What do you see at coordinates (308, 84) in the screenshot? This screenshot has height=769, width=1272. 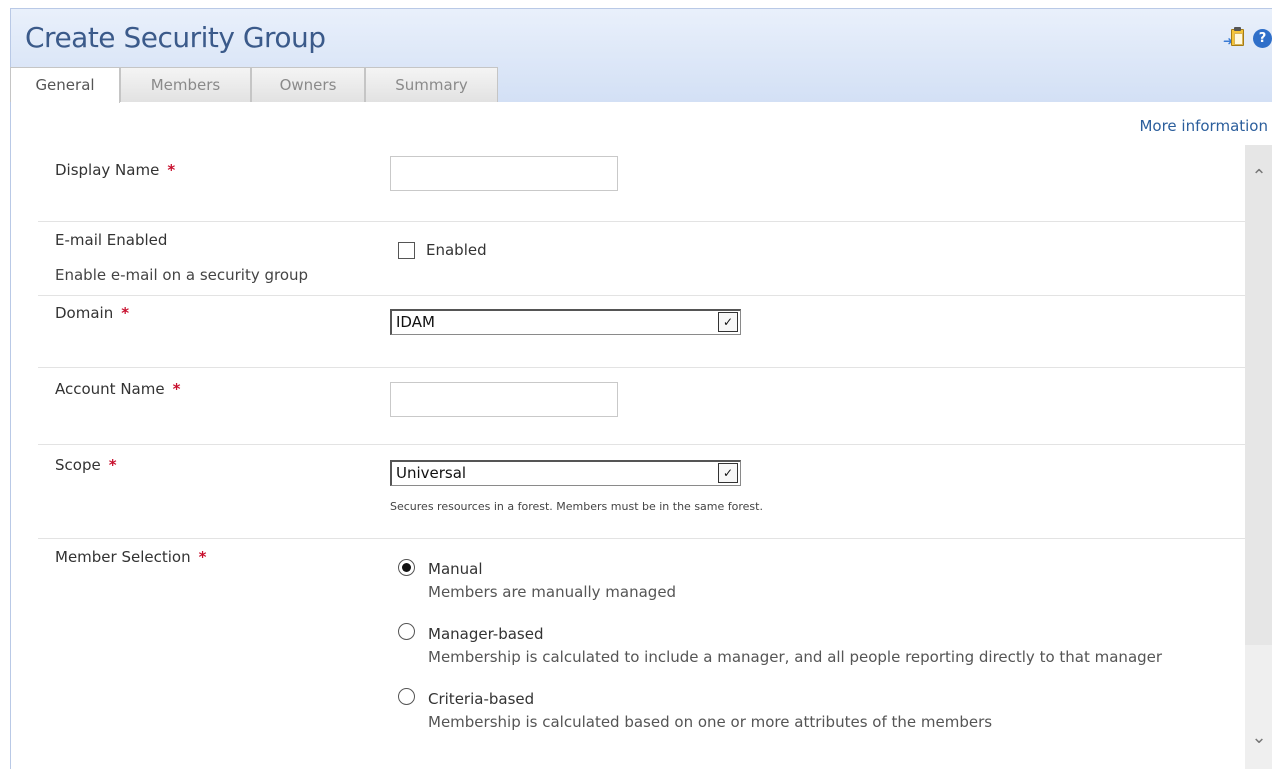 I see `tab-owners: Owners` at bounding box center [308, 84].